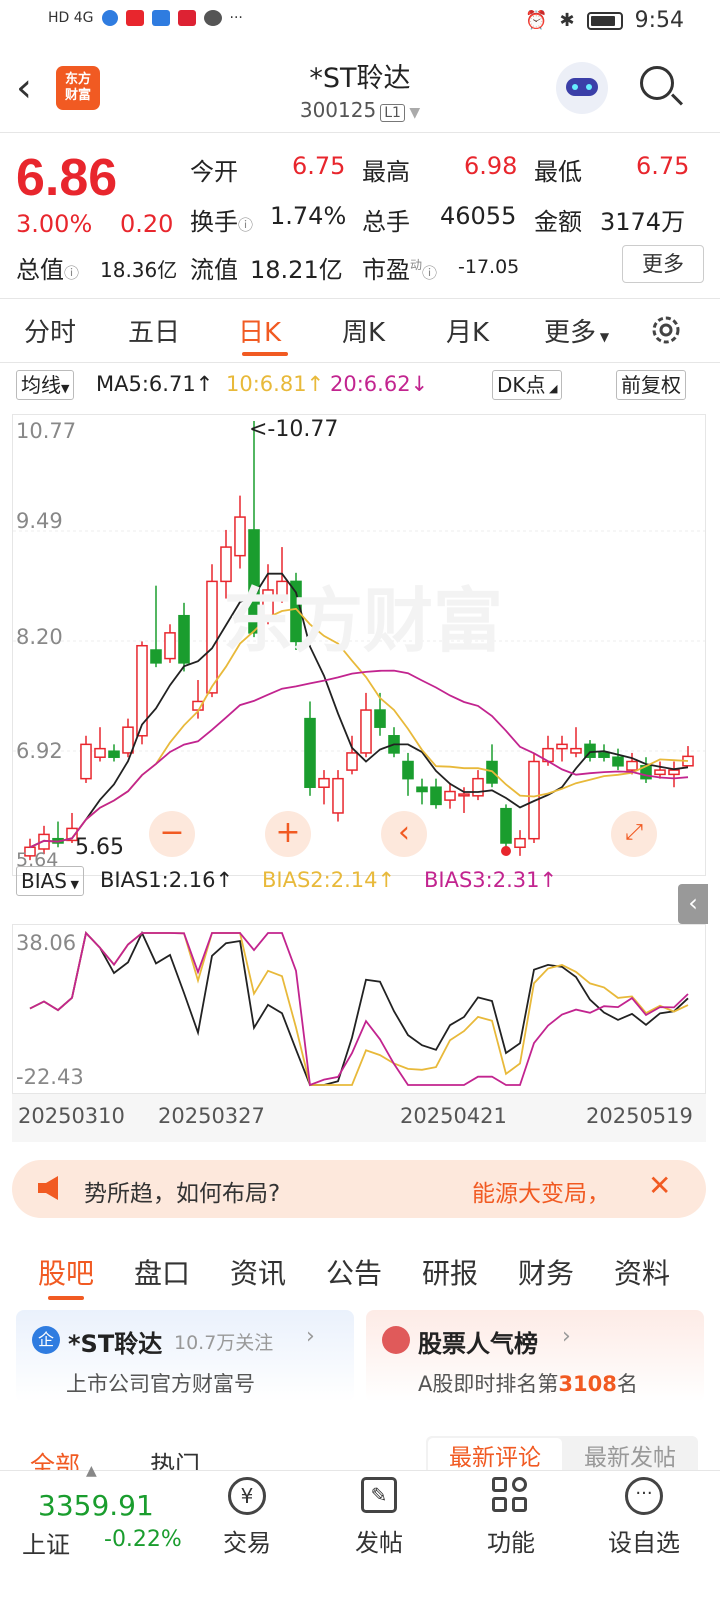 Image resolution: width=720 pixels, height=1600 pixels. Describe the element at coordinates (582, 88) in the screenshot. I see `robot-assistant-icon` at that location.